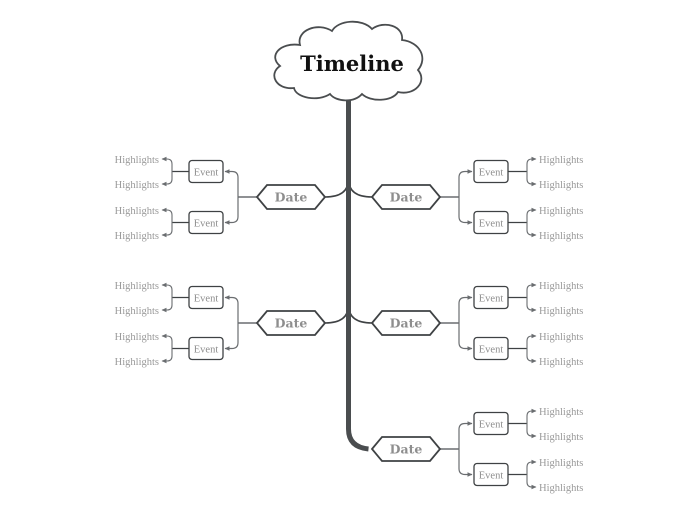  I want to click on root-node: Timeline, so click(348, 61).